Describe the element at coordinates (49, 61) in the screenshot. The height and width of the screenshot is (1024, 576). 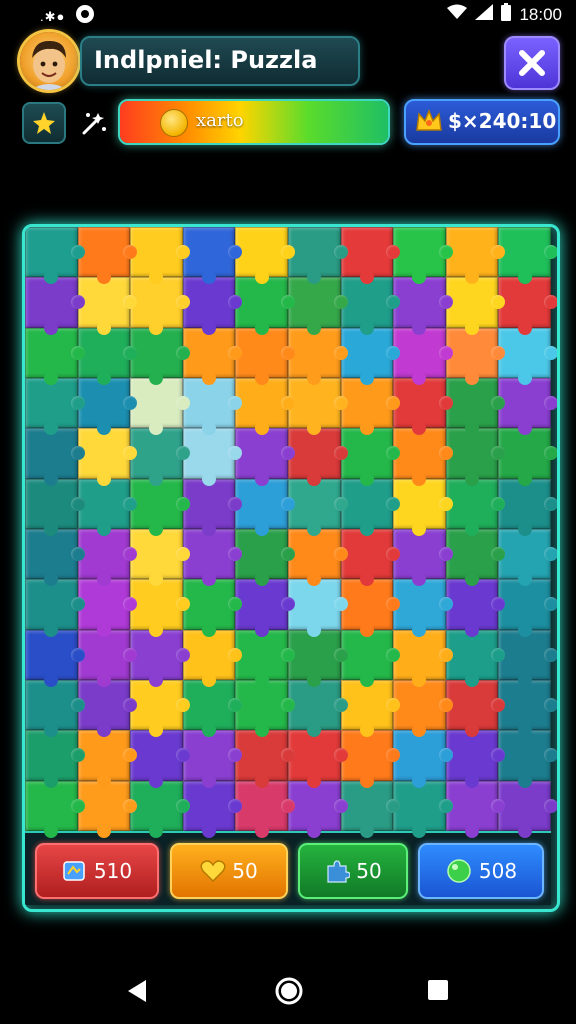
I see `player-avatar` at that location.